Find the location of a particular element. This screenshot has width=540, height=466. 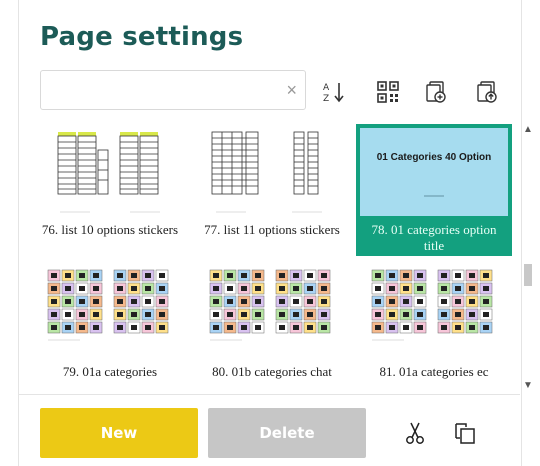

new-button: New is located at coordinates (119, 433).